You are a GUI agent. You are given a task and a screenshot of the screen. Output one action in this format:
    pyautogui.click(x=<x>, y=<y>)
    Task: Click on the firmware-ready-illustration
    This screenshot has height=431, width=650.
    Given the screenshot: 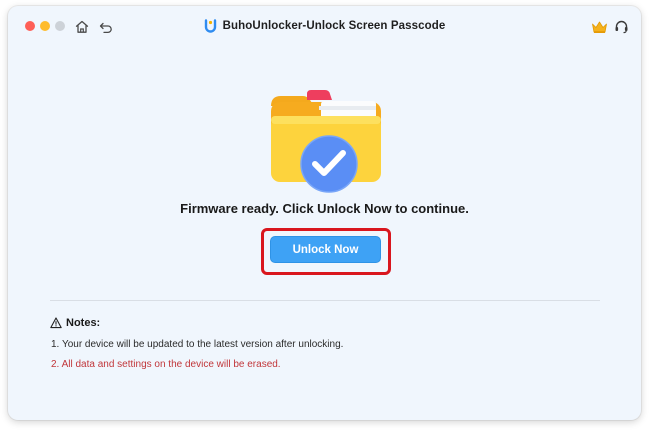 What is the action you would take?
    pyautogui.click(x=326, y=141)
    